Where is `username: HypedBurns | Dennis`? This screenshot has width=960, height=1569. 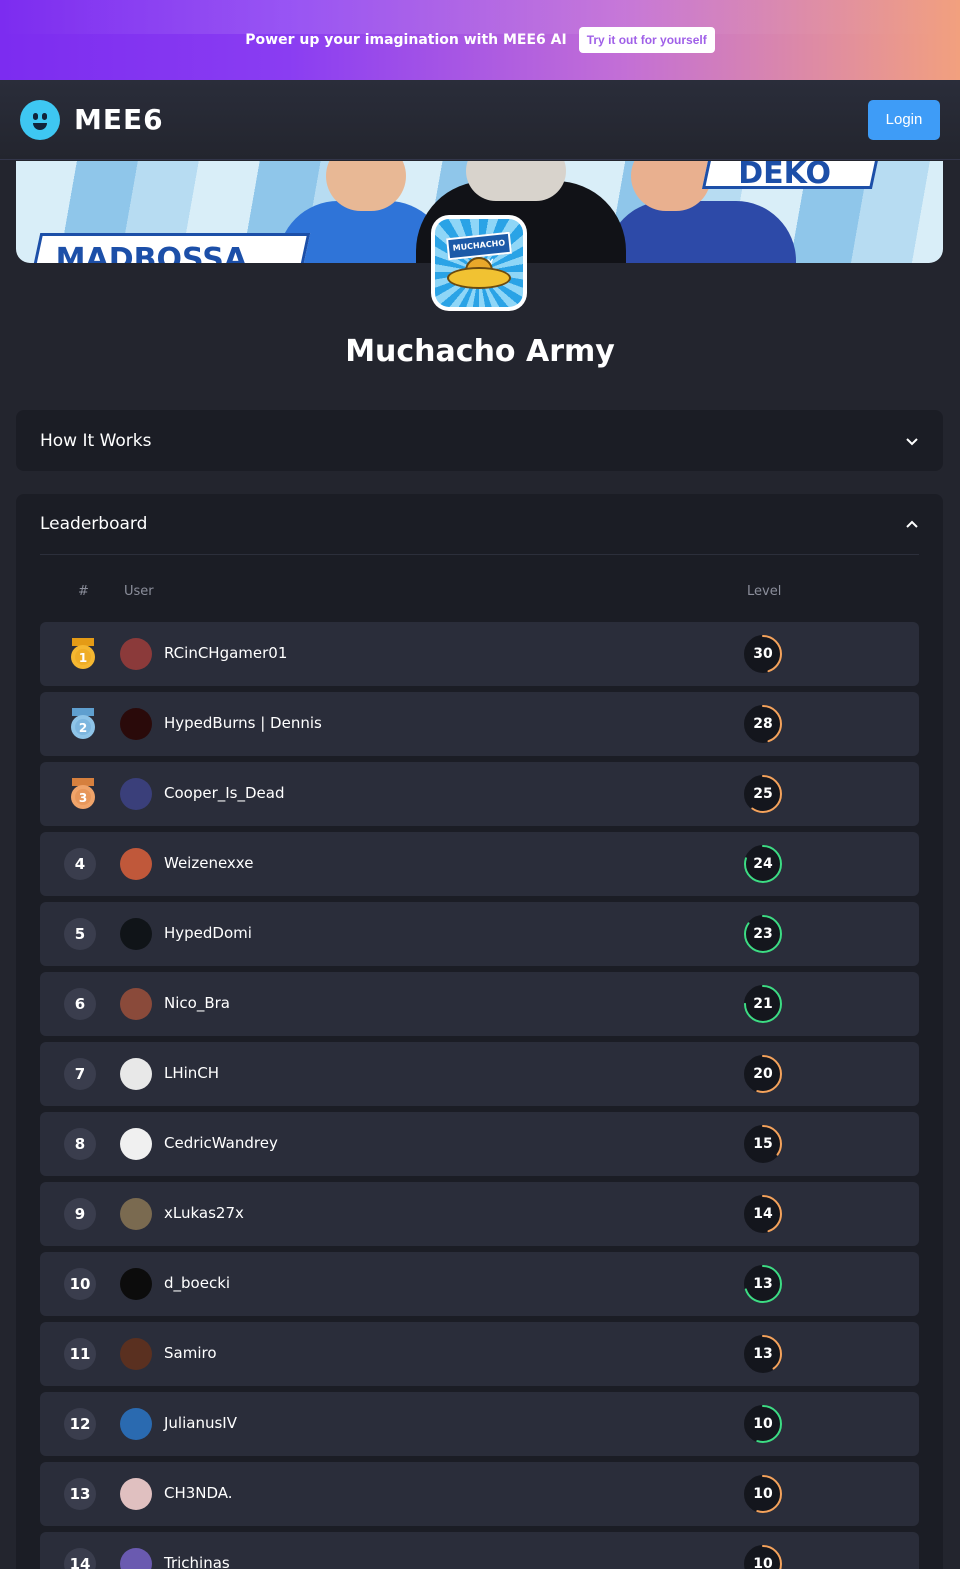 username: HypedBurns | Dennis is located at coordinates (243, 723).